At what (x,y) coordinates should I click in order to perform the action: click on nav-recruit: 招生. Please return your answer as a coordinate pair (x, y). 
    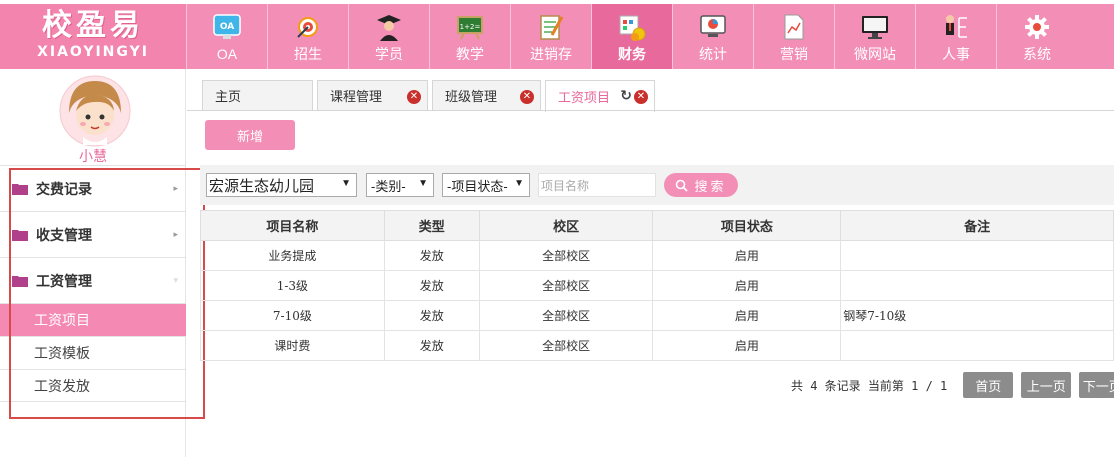
    Looking at the image, I should click on (307, 36).